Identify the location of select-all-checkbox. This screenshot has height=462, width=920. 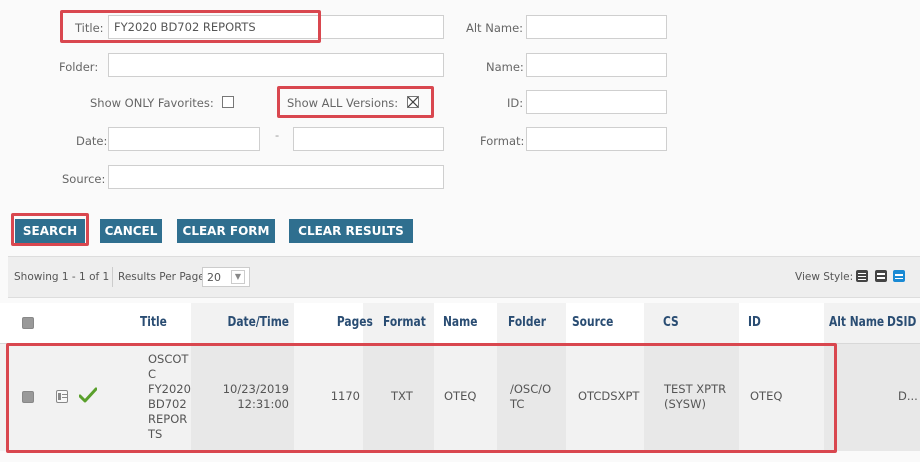
(28, 323).